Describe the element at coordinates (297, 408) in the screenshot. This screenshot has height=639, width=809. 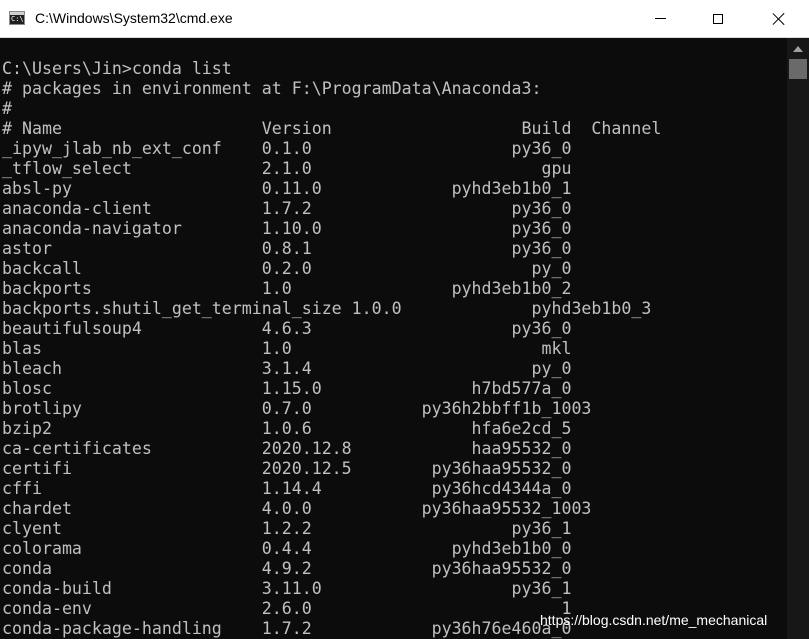
I see `console-line: brotlipy 0.7.0 py36h2bbff1b_1003` at that location.